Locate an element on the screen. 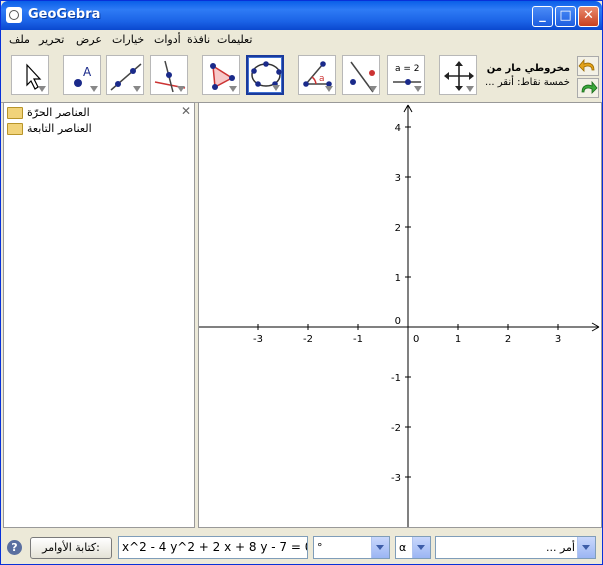 The height and width of the screenshot is (565, 603). input-help-icon: ? is located at coordinates (14, 547).